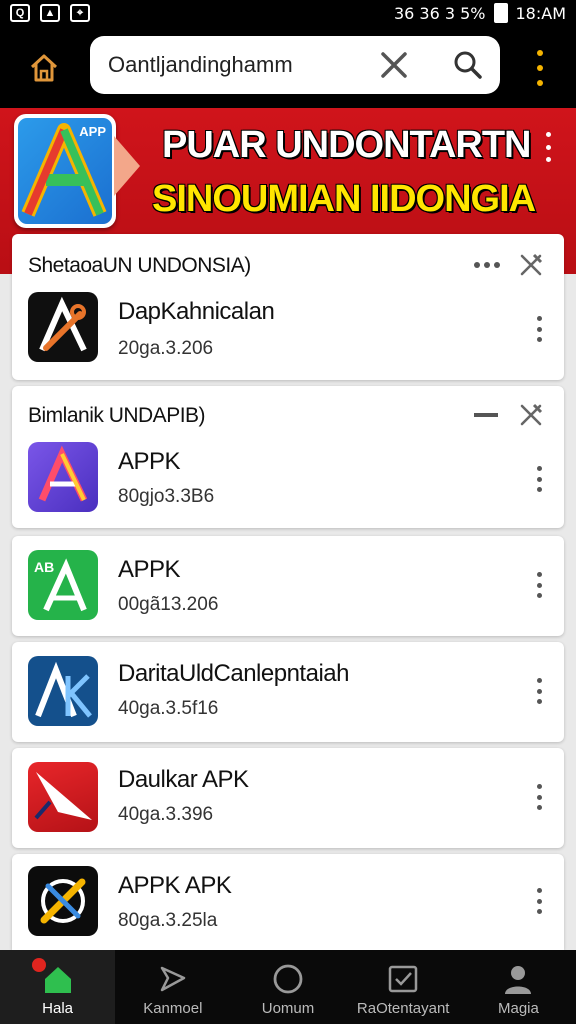  Describe the element at coordinates (288, 798) in the screenshot. I see `app-card: Daulkar APK 40ga.3.396` at that location.